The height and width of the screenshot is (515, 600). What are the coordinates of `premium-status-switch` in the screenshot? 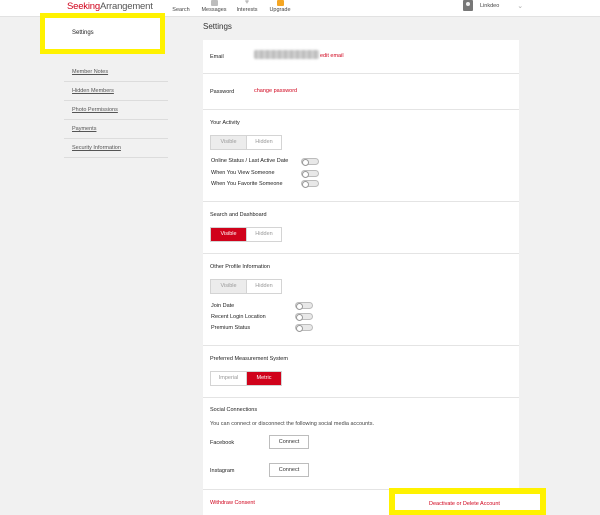 It's located at (304, 328).